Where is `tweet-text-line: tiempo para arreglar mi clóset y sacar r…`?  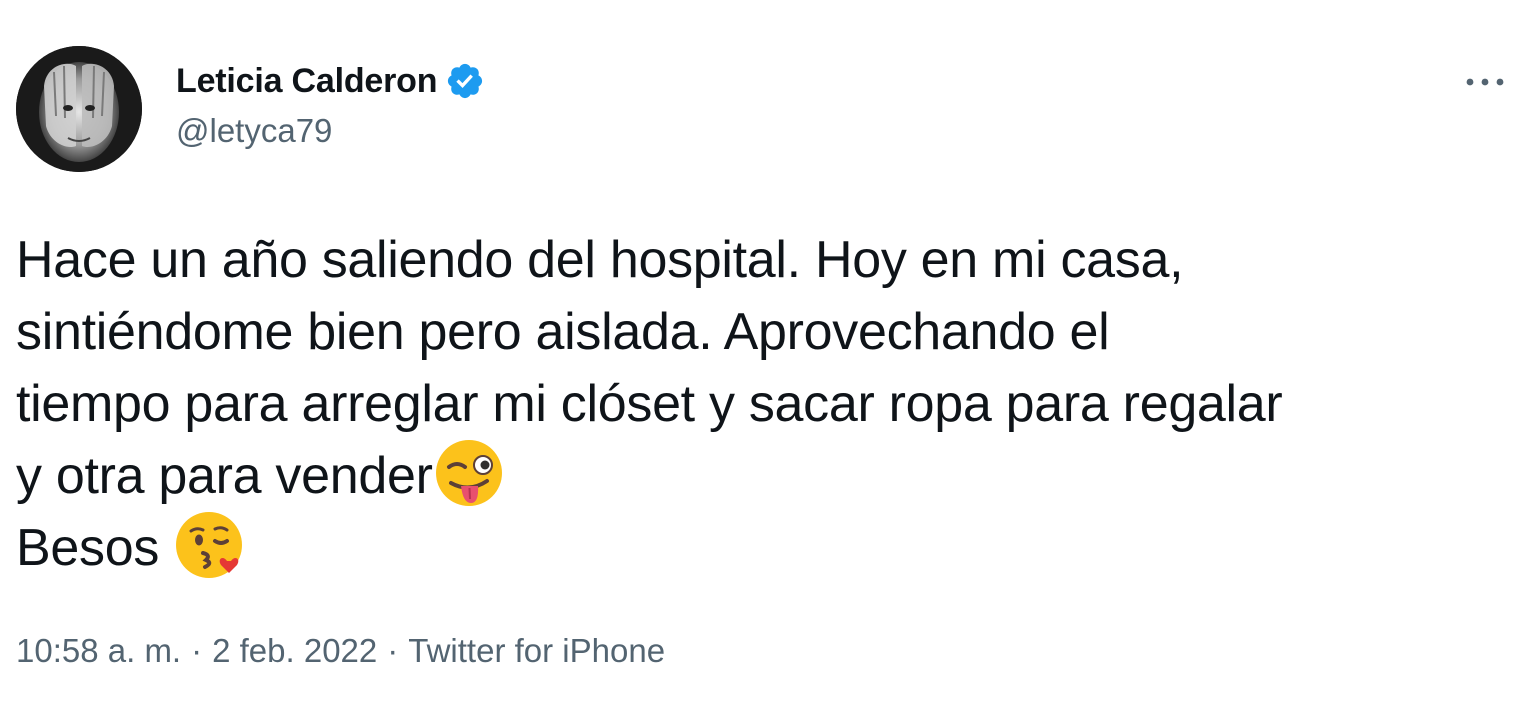
tweet-text-line: tiempo para arreglar mi clóset y sacar r… is located at coordinates (649, 404).